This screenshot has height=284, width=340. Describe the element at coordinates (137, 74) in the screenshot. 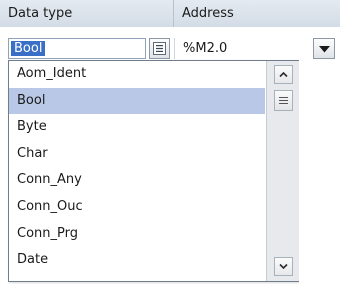

I see `list-item: Aom_Ident` at that location.